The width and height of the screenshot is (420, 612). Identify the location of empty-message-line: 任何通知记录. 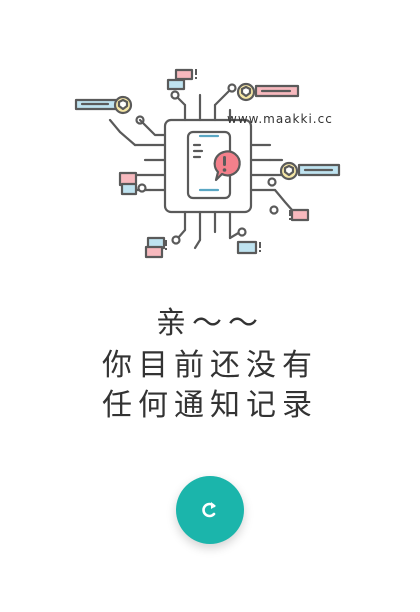
(210, 405).